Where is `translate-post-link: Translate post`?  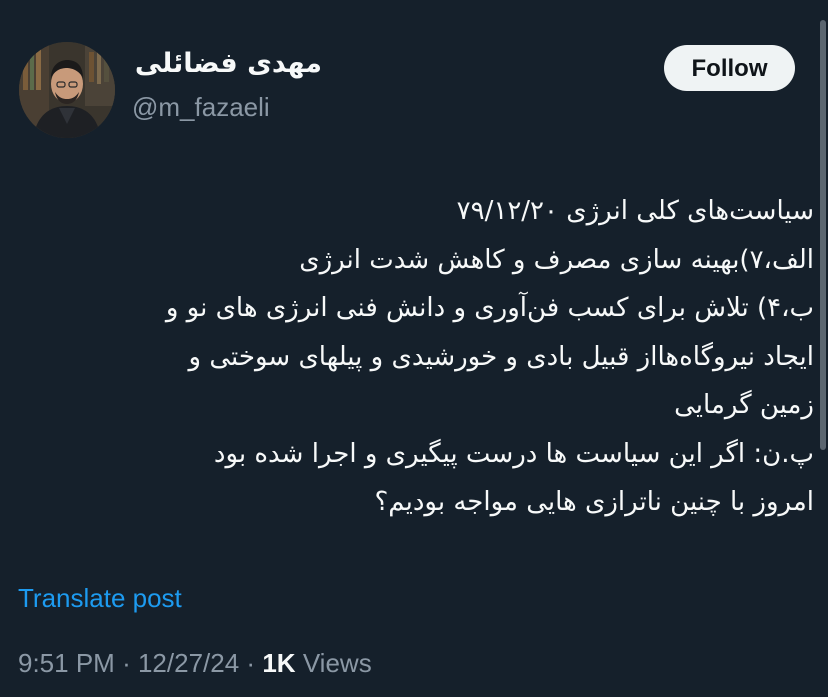
translate-post-link: Translate post is located at coordinates (100, 598).